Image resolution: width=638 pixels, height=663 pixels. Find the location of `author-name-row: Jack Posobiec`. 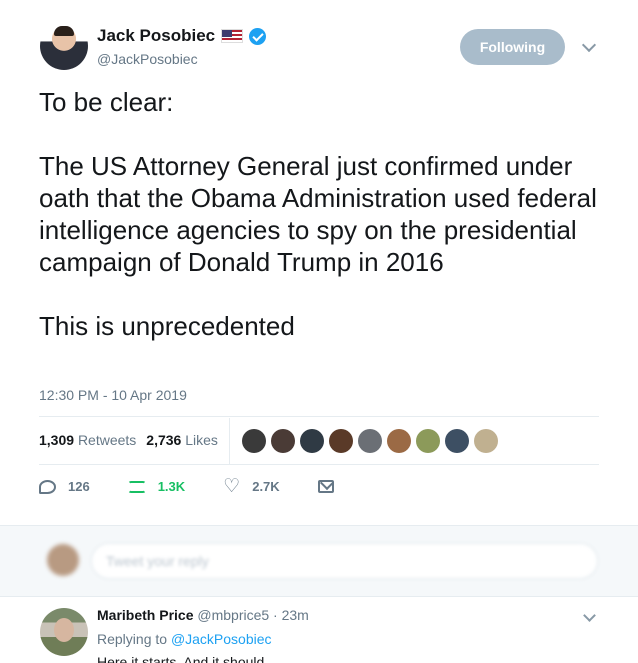

author-name-row: Jack Posobiec is located at coordinates (182, 36).